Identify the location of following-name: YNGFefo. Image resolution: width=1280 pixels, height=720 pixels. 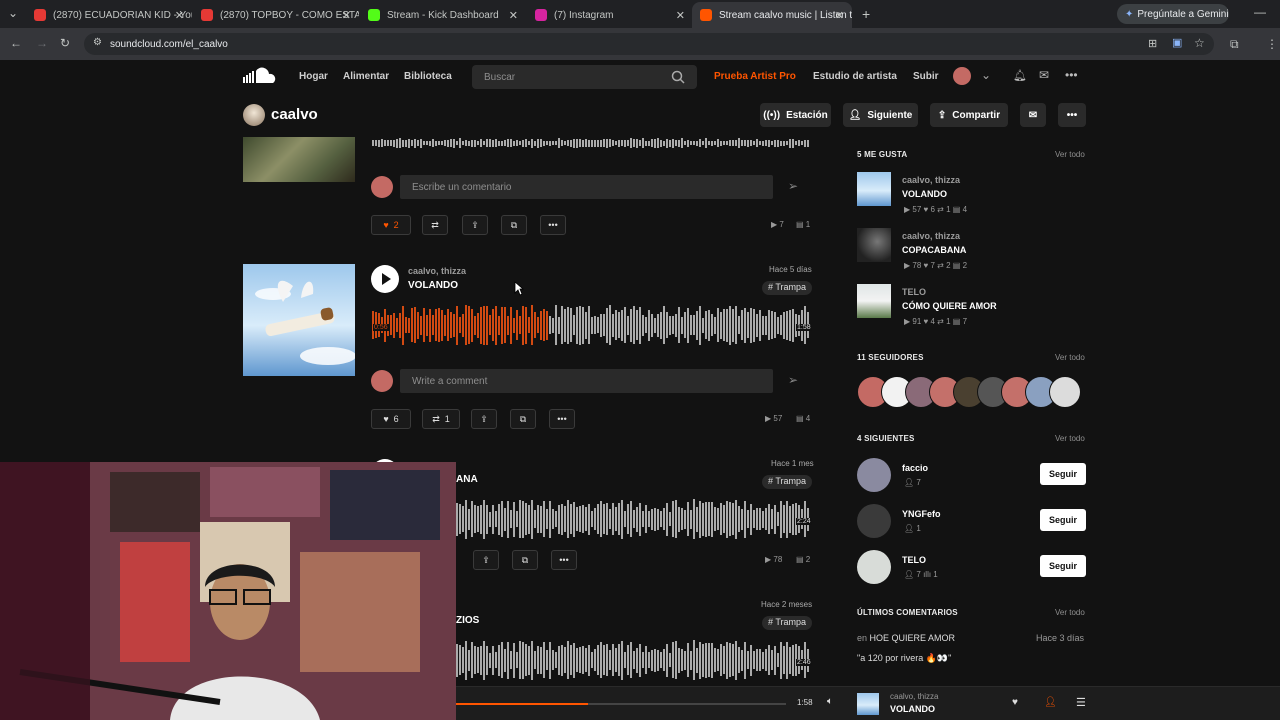
(921, 514).